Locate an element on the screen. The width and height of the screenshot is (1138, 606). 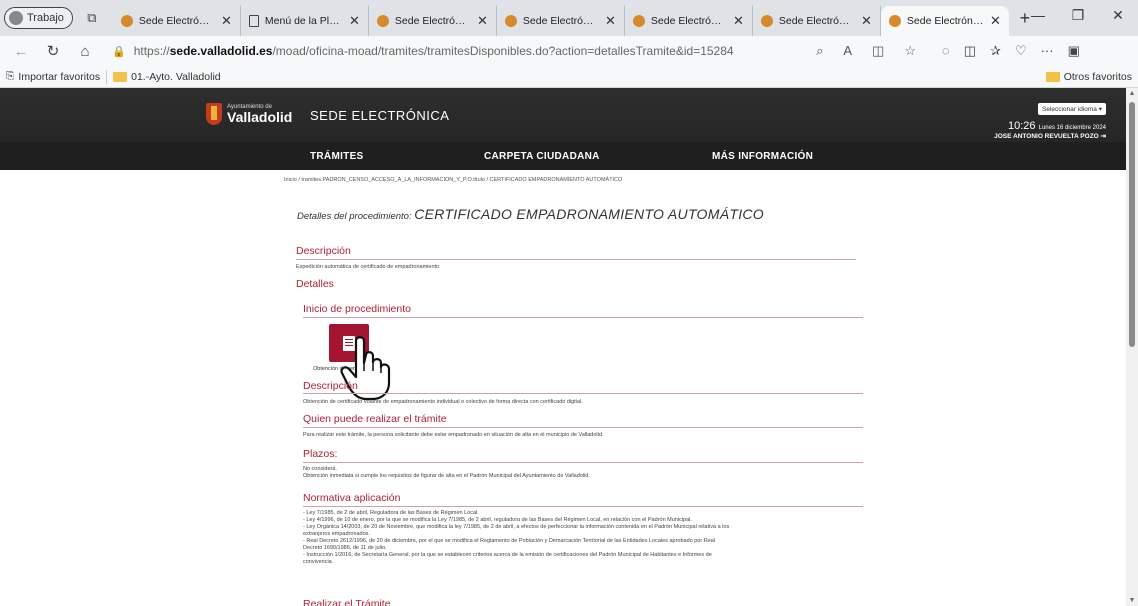
page-scrollbar: ▲ ▼ is located at coordinates (1132, 347).